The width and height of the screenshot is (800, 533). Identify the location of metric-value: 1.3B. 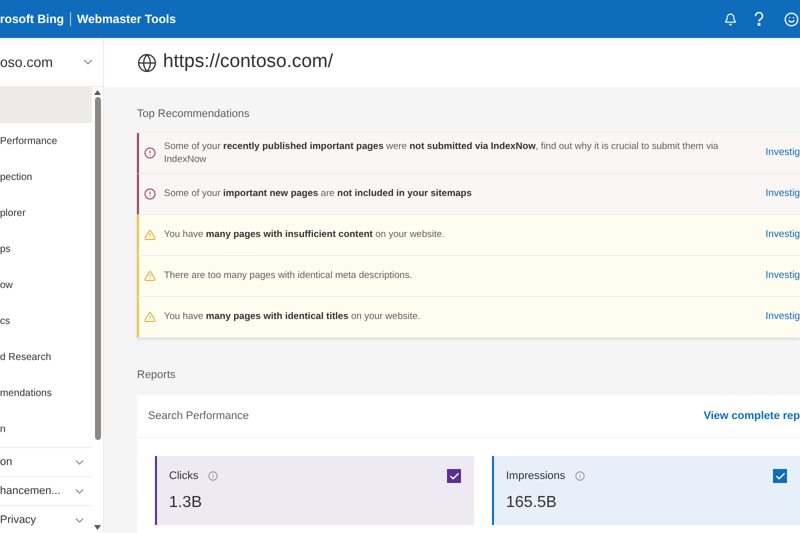
(186, 502).